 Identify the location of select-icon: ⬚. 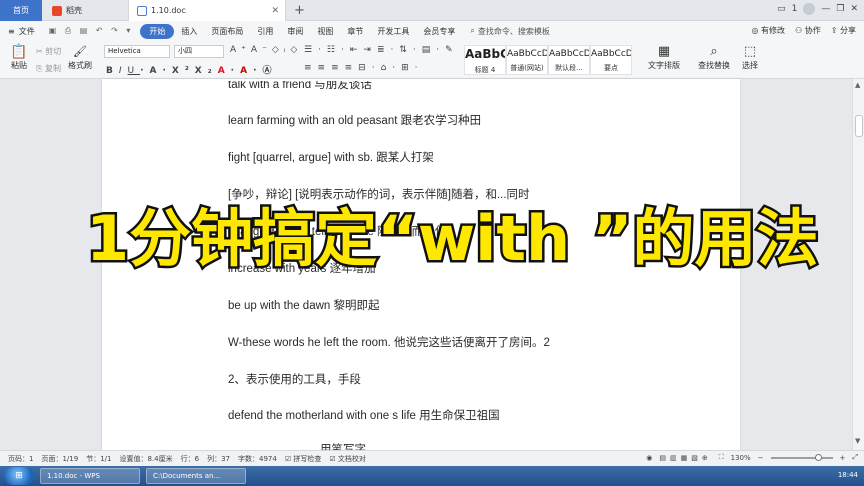
(750, 51).